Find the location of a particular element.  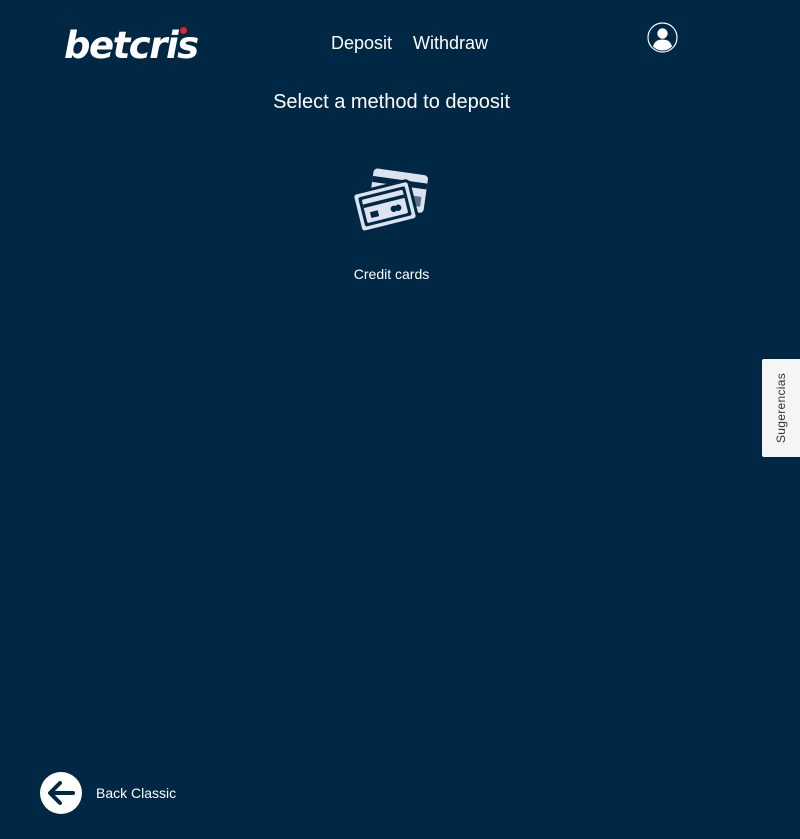

nav-deposit: Deposit is located at coordinates (361, 43).